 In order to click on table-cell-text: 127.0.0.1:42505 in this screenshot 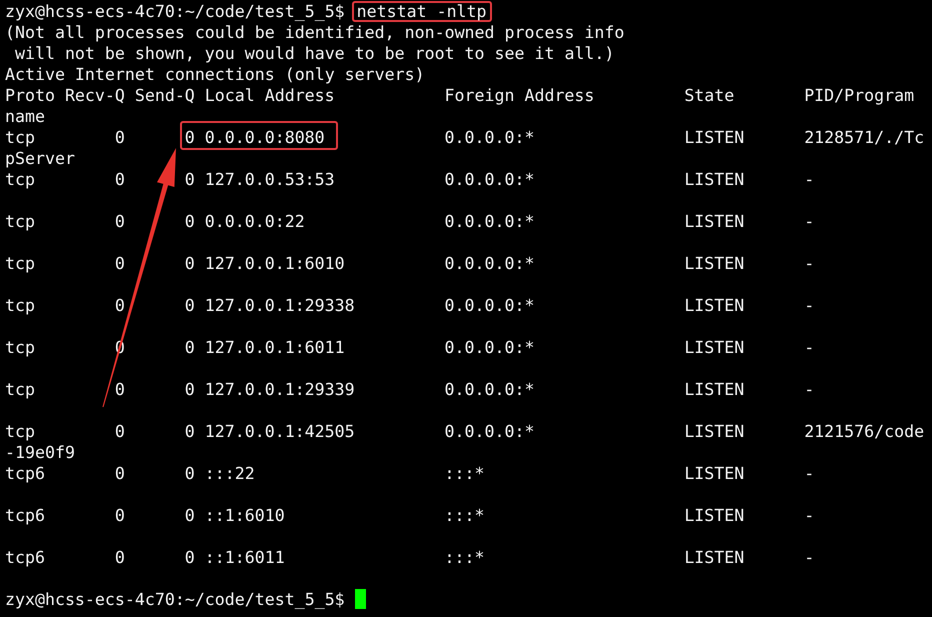, I will do `click(280, 431)`.